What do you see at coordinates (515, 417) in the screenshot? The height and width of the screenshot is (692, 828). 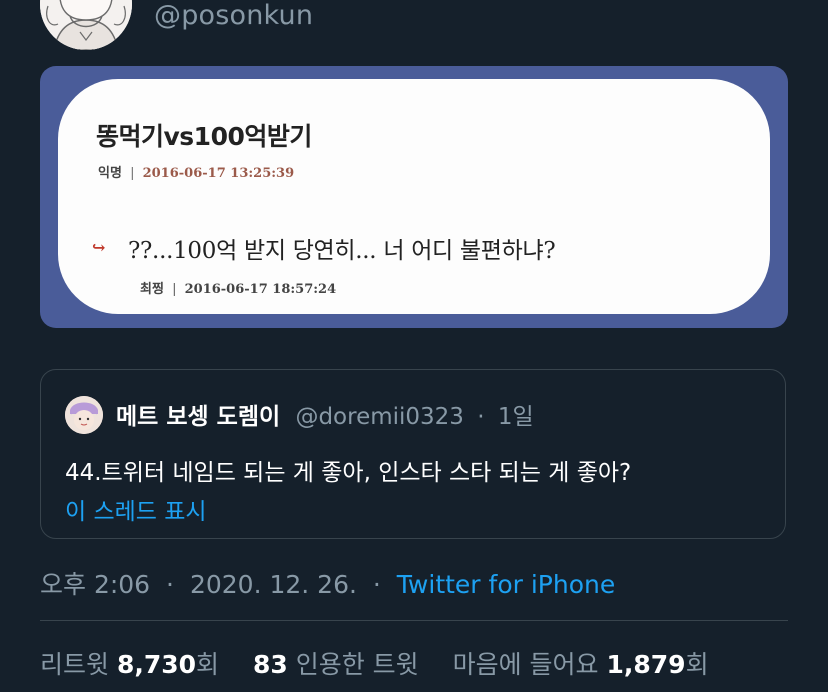 I see `quoted-age: 1일` at bounding box center [515, 417].